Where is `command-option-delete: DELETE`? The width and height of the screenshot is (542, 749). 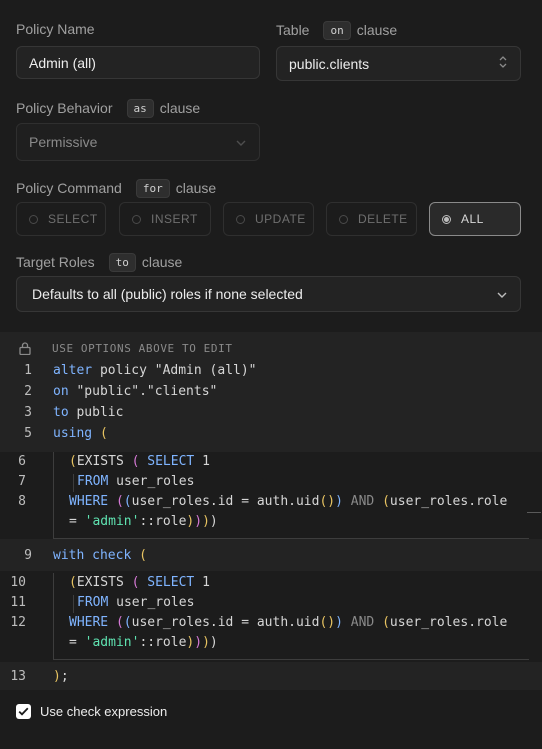
command-option-delete: DELETE is located at coordinates (371, 219).